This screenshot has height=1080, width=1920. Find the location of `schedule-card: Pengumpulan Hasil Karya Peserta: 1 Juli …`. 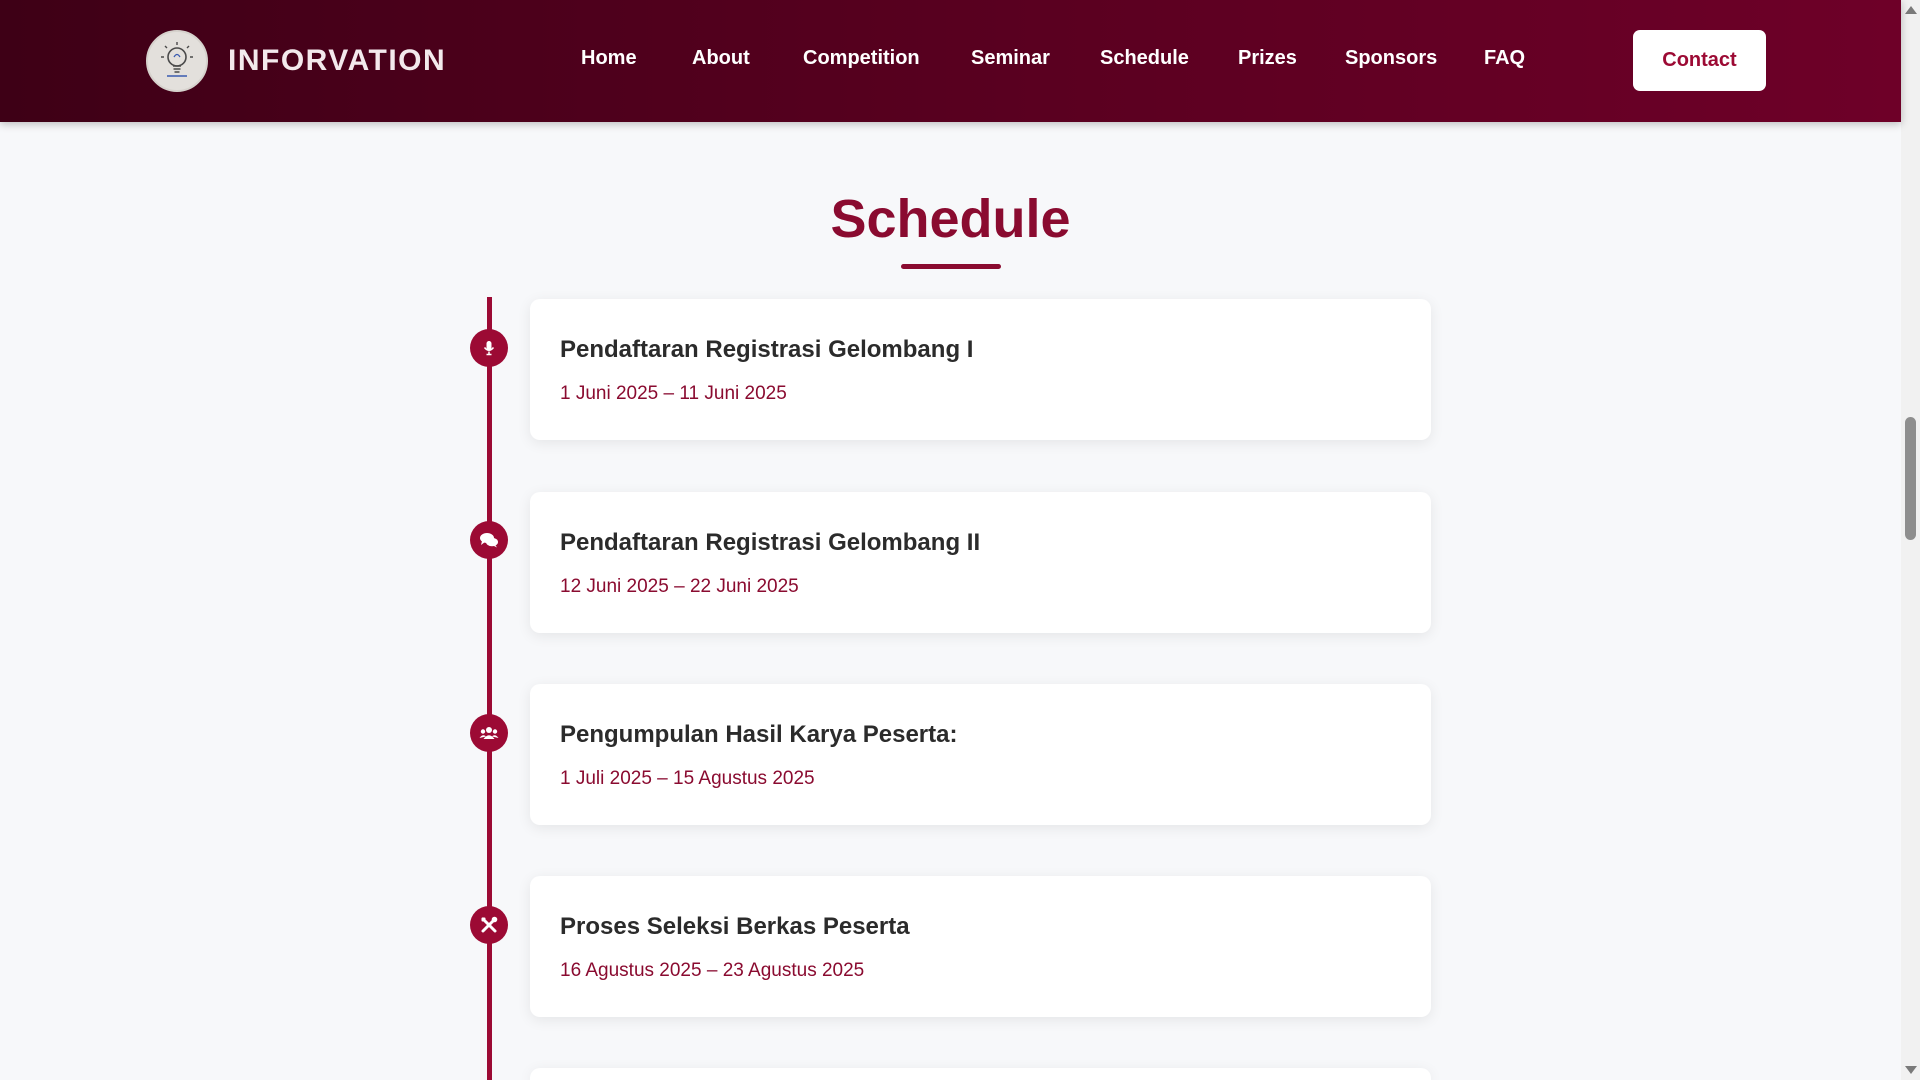

schedule-card: Pengumpulan Hasil Karya Peserta: 1 Juli … is located at coordinates (980, 754).